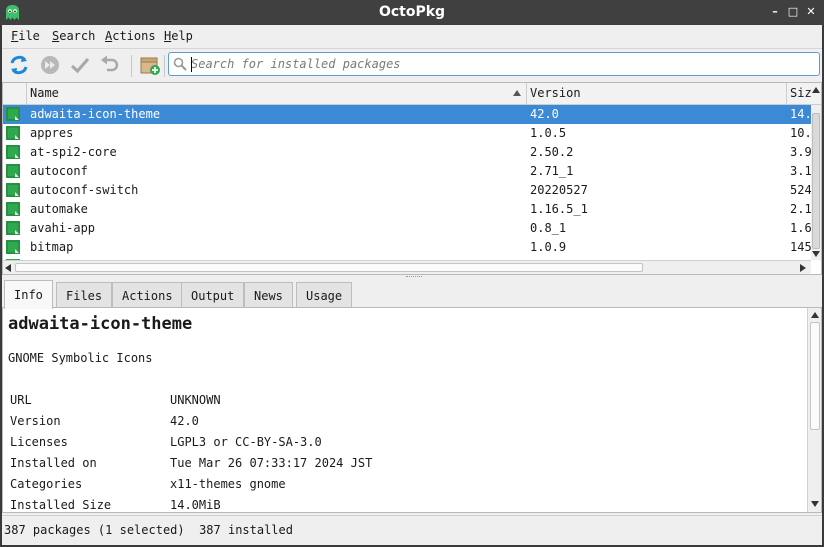 The height and width of the screenshot is (547, 824). I want to click on menu-actions: Actions, so click(130, 36).